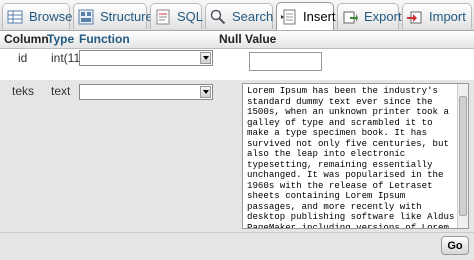 The height and width of the screenshot is (260, 474). I want to click on tab-export: Export, so click(369, 16).